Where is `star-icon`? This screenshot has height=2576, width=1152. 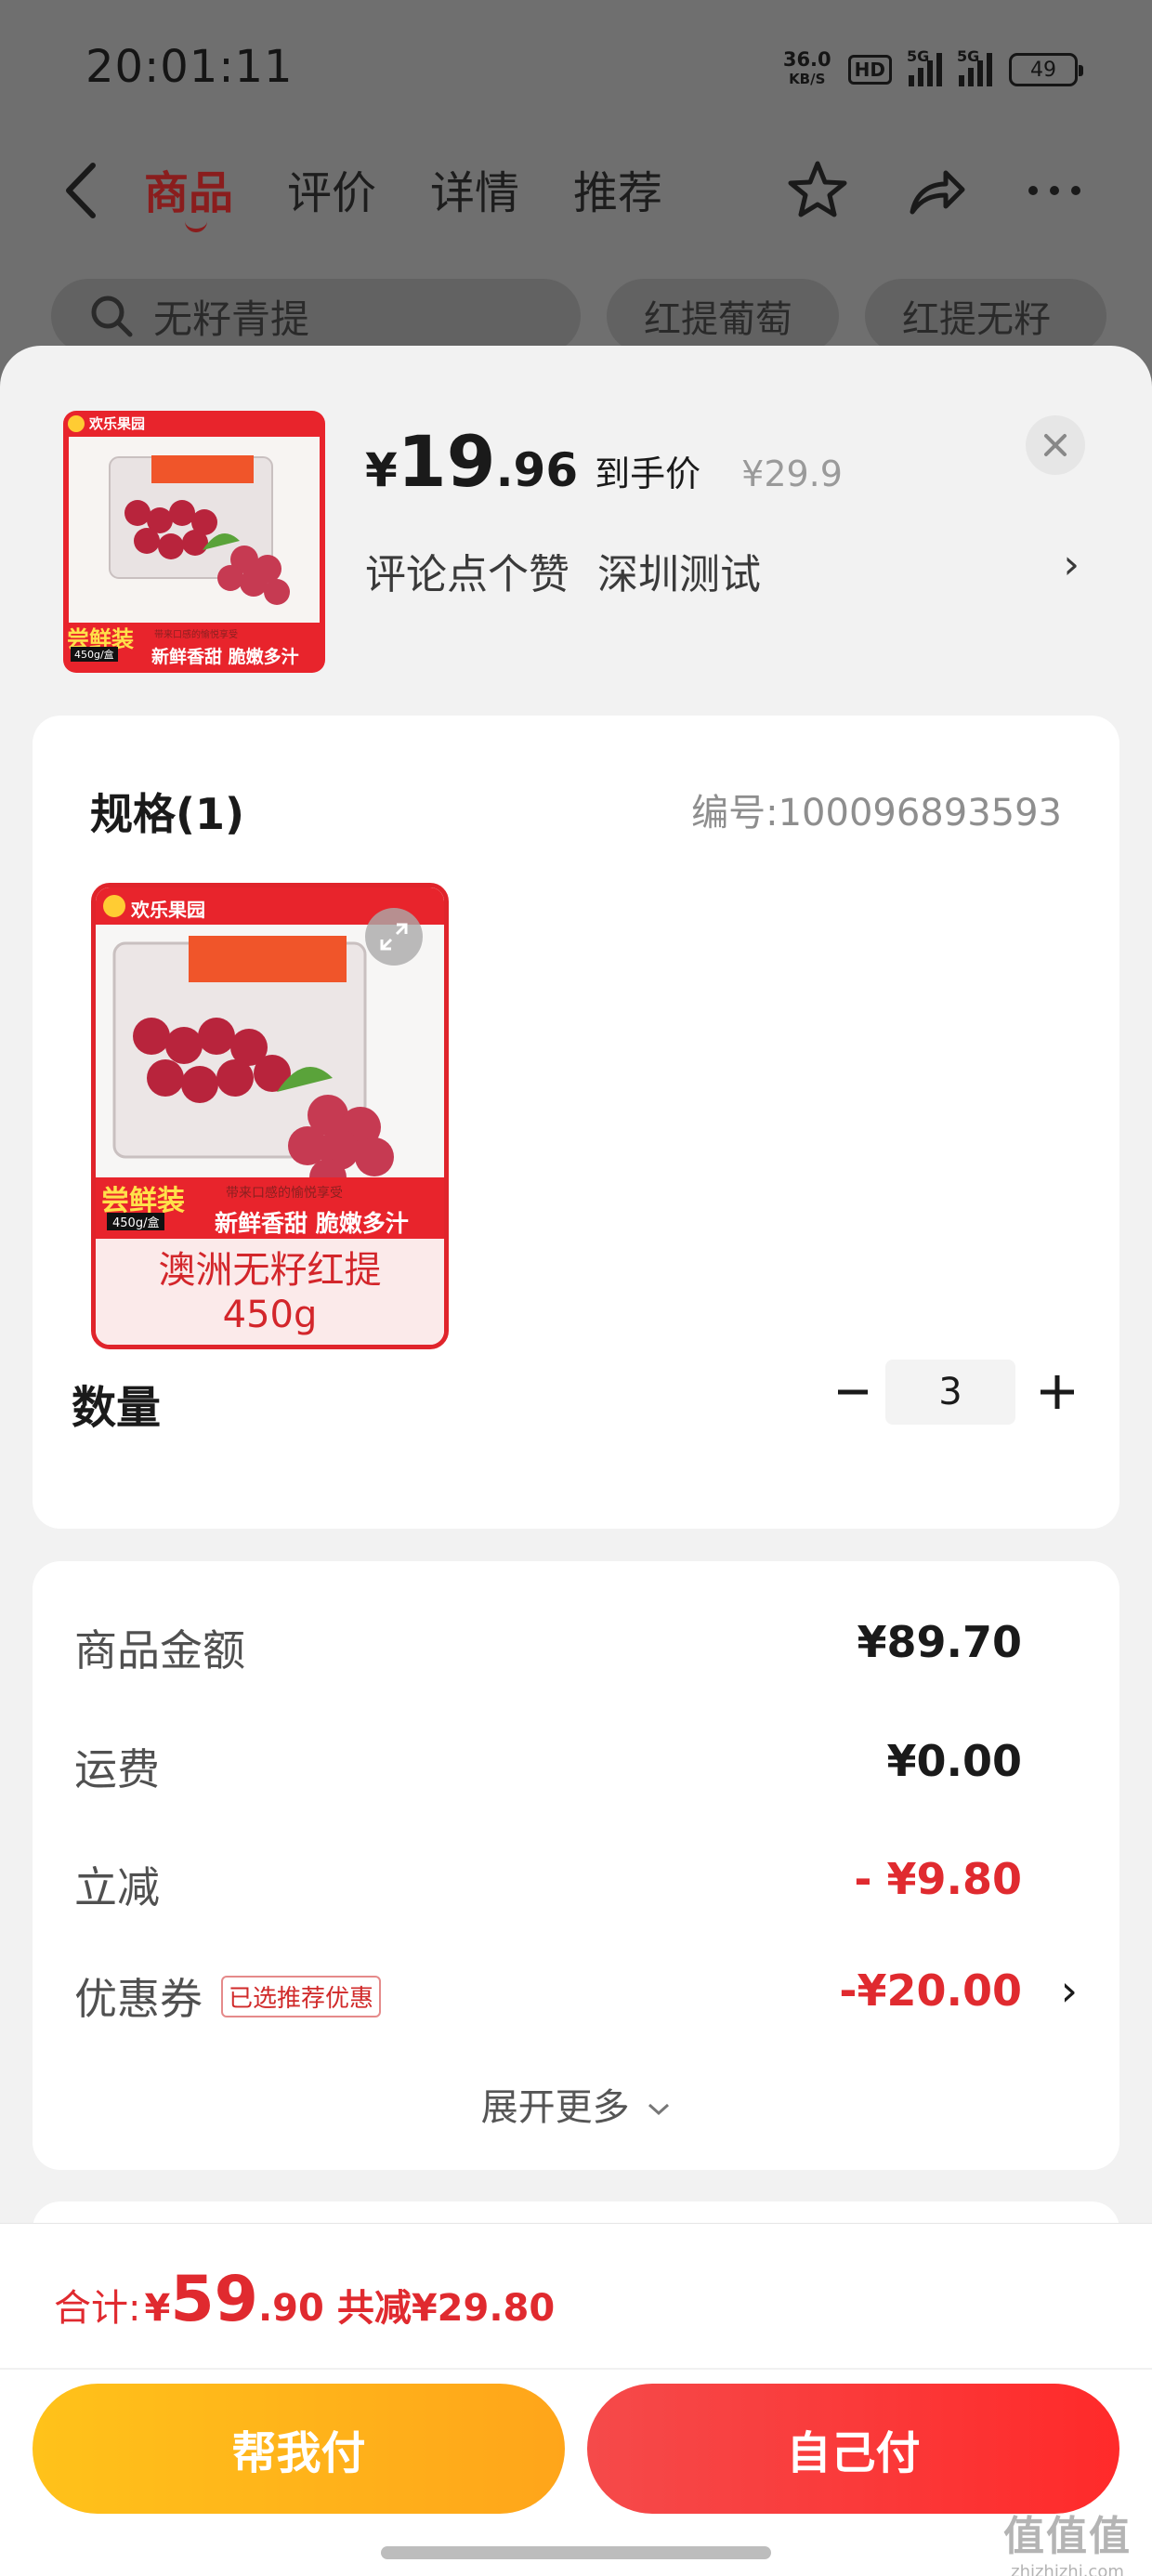 star-icon is located at coordinates (817, 190).